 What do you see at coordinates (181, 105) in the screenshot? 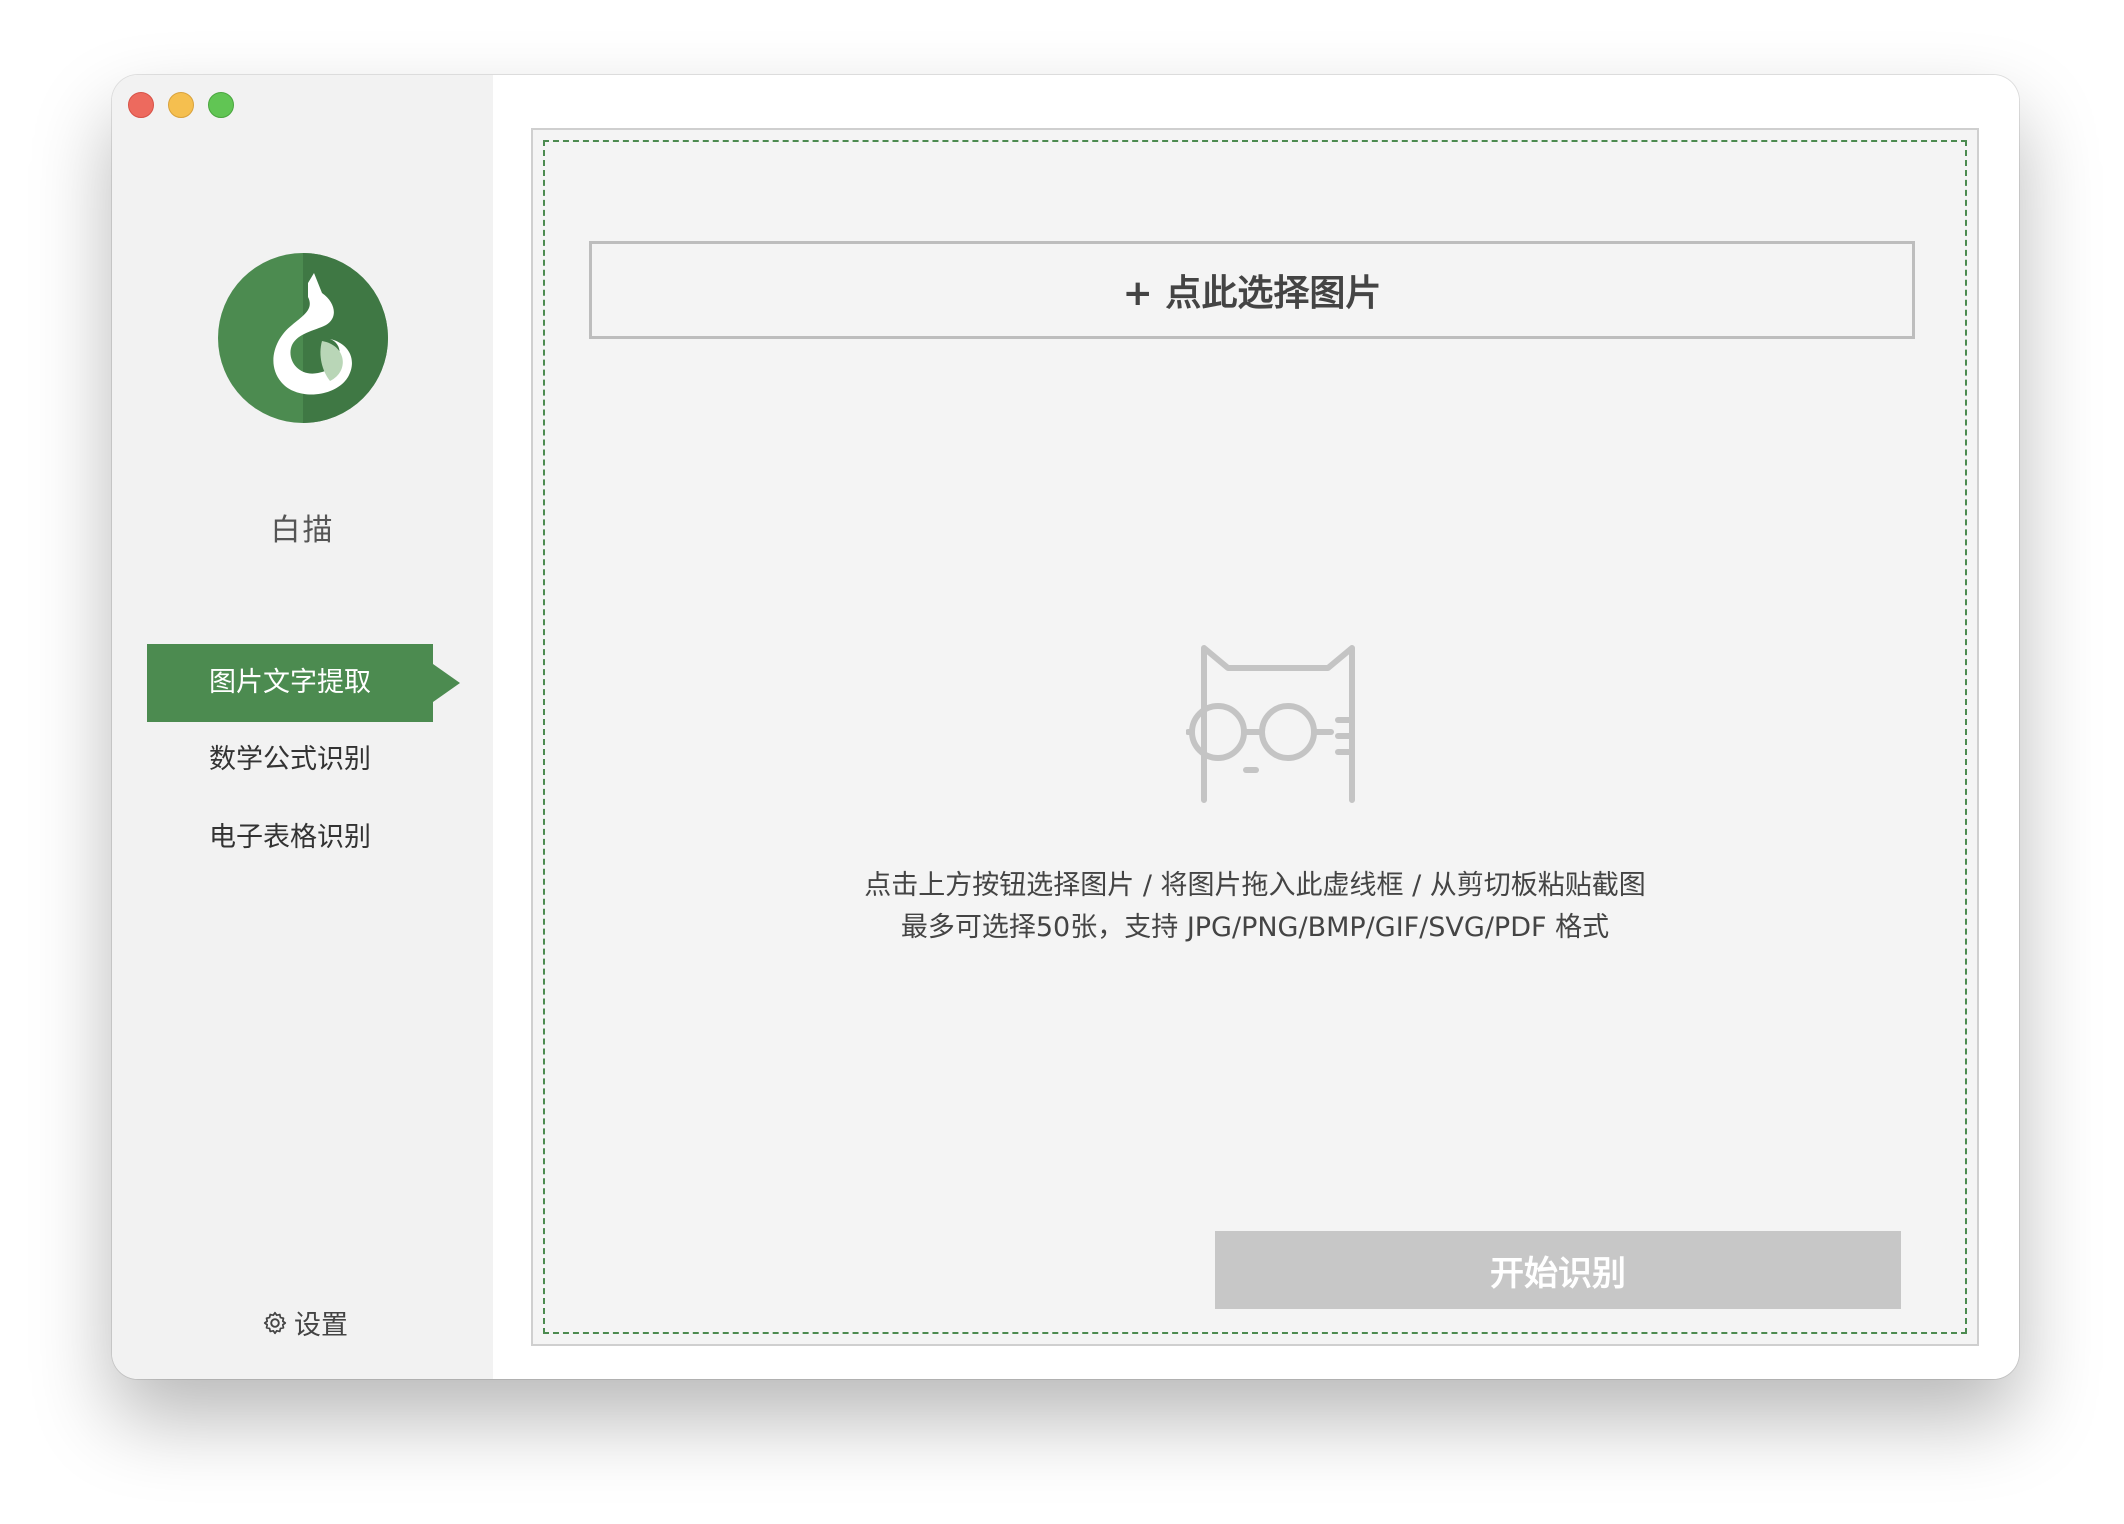
I see `minimize-window-button` at bounding box center [181, 105].